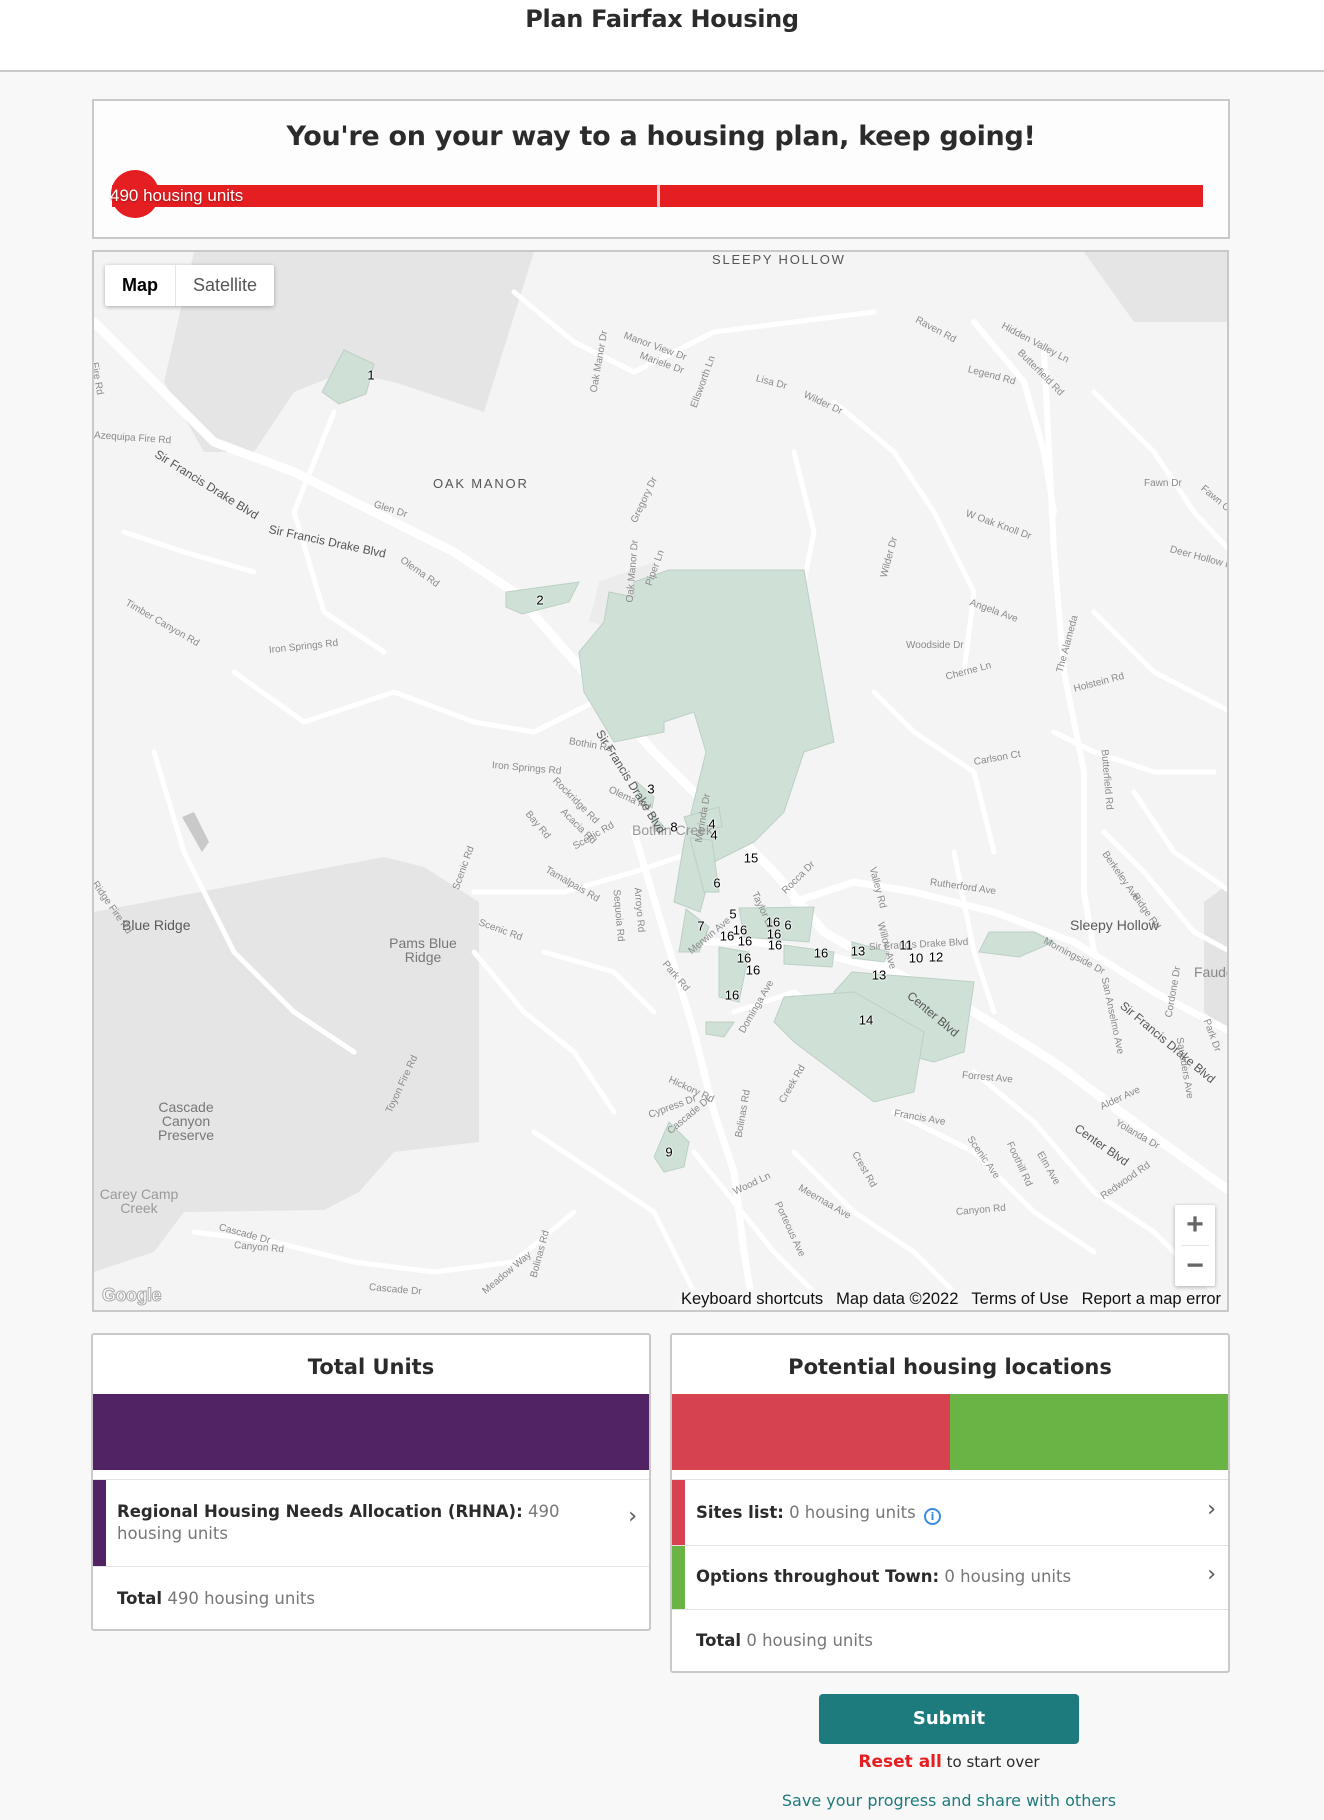  What do you see at coordinates (662, 36) in the screenshot?
I see `page-header: Plan Fairfax Housing` at bounding box center [662, 36].